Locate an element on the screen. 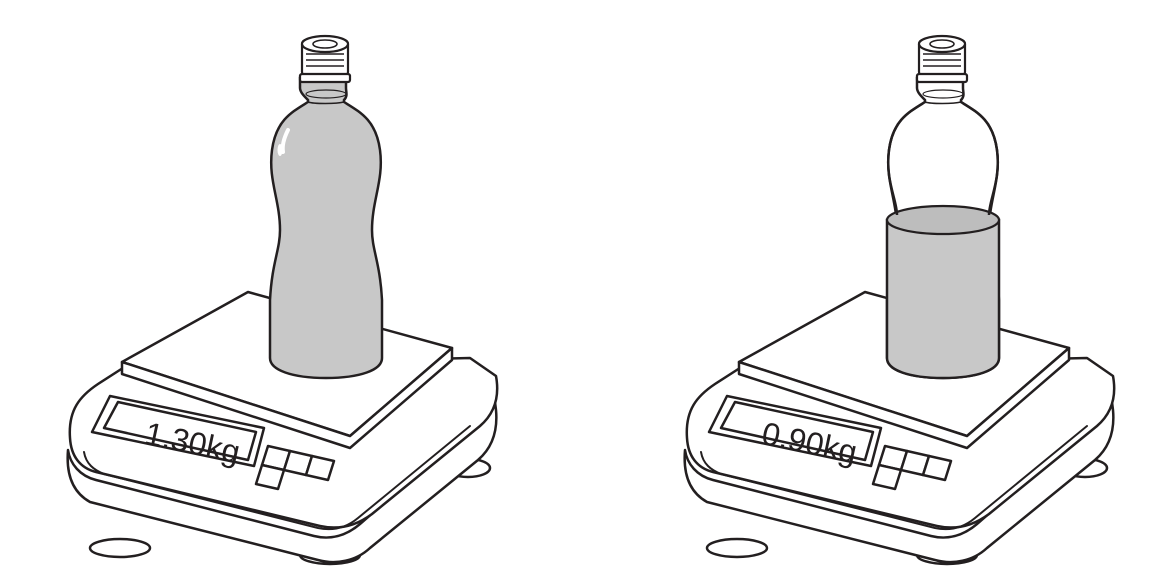 This screenshot has width=1169, height=584. bottle-liquid-left is located at coordinates (326, 228).